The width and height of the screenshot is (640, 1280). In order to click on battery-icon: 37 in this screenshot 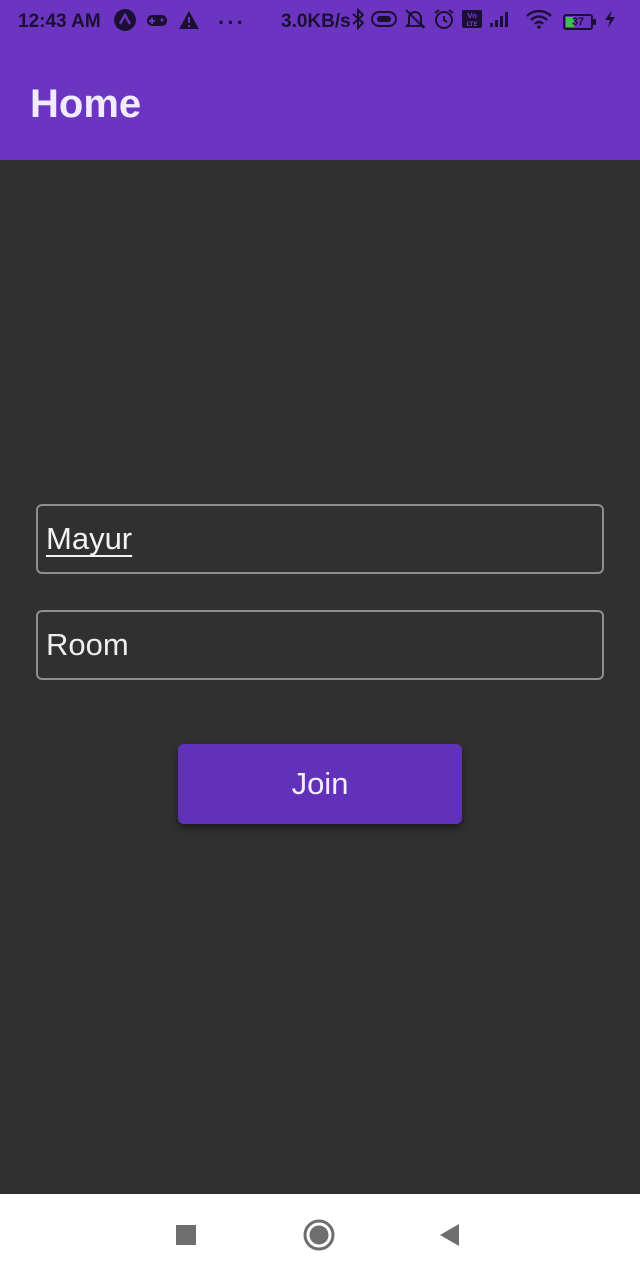, I will do `click(579, 22)`.